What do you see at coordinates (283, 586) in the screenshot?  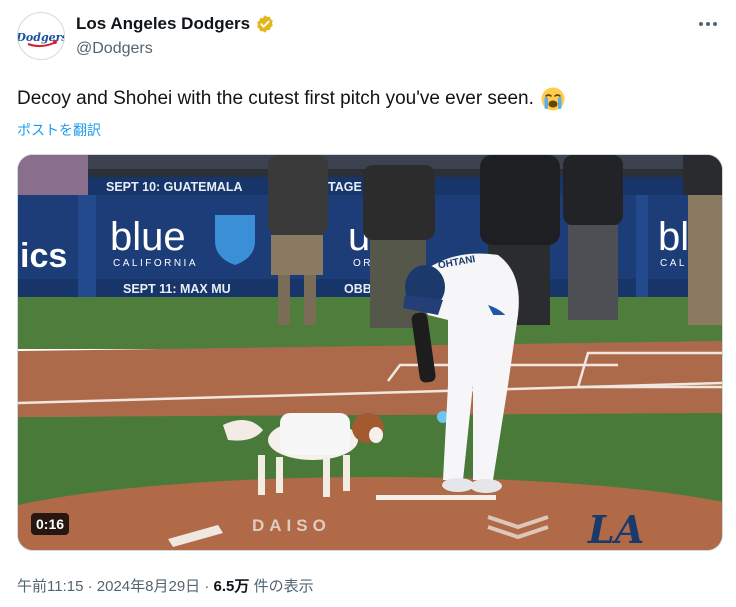 I see `view-count-suffix: 件の表示` at bounding box center [283, 586].